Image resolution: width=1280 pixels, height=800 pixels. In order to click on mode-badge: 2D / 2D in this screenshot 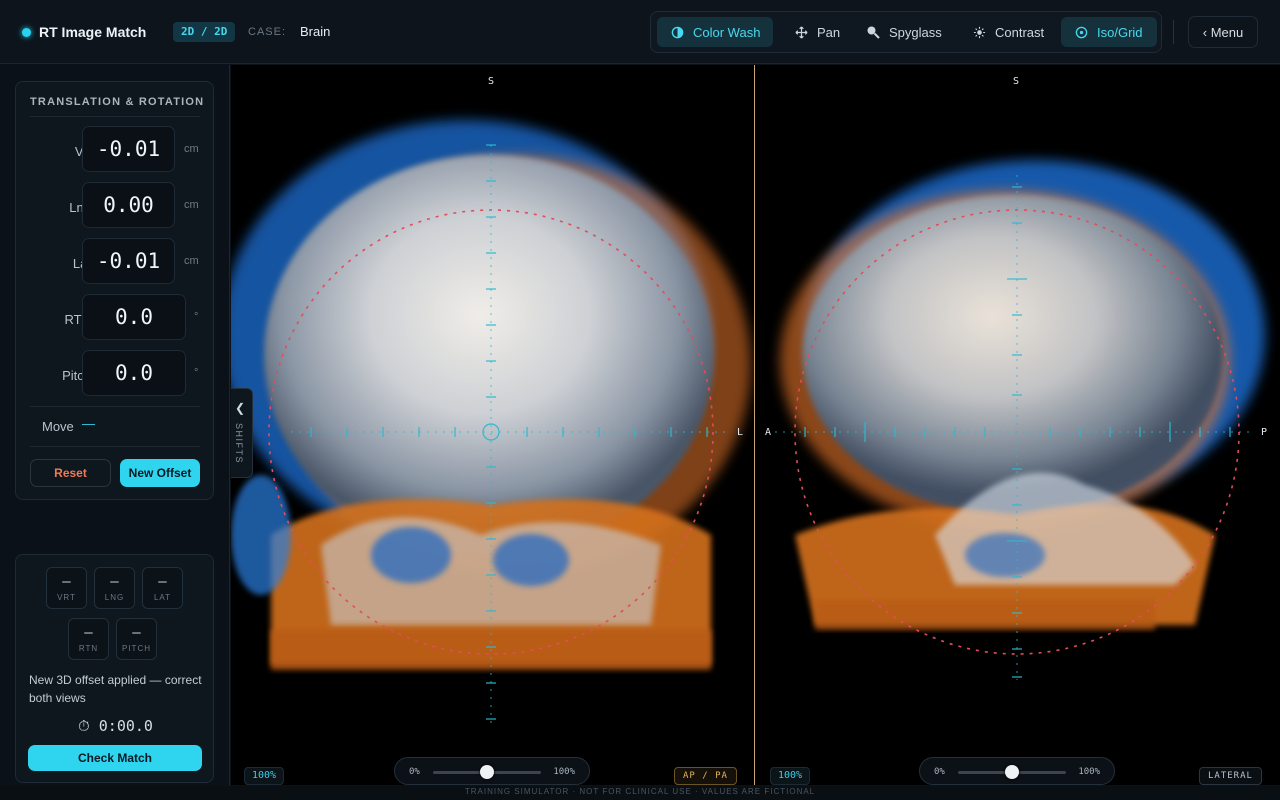, I will do `click(204, 32)`.